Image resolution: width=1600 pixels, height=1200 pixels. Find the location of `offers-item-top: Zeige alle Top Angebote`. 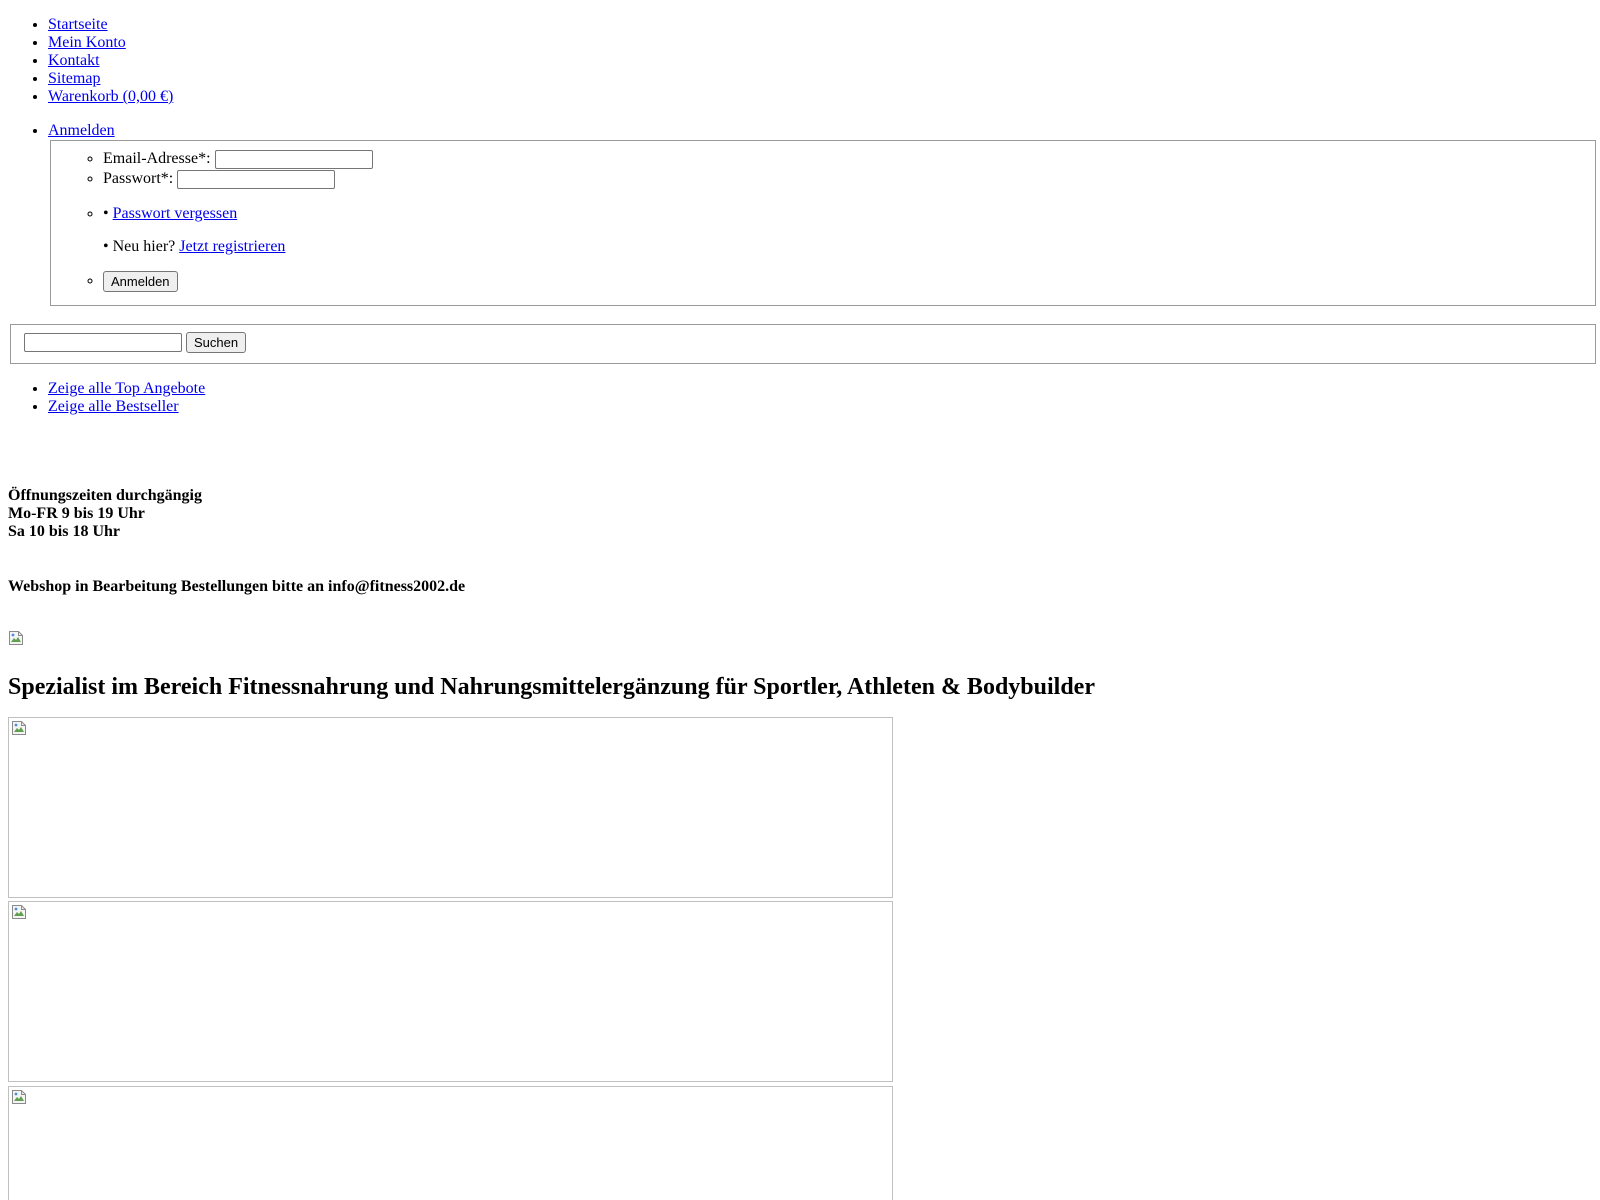

offers-item-top: Zeige alle Top Angebote is located at coordinates (126, 389).